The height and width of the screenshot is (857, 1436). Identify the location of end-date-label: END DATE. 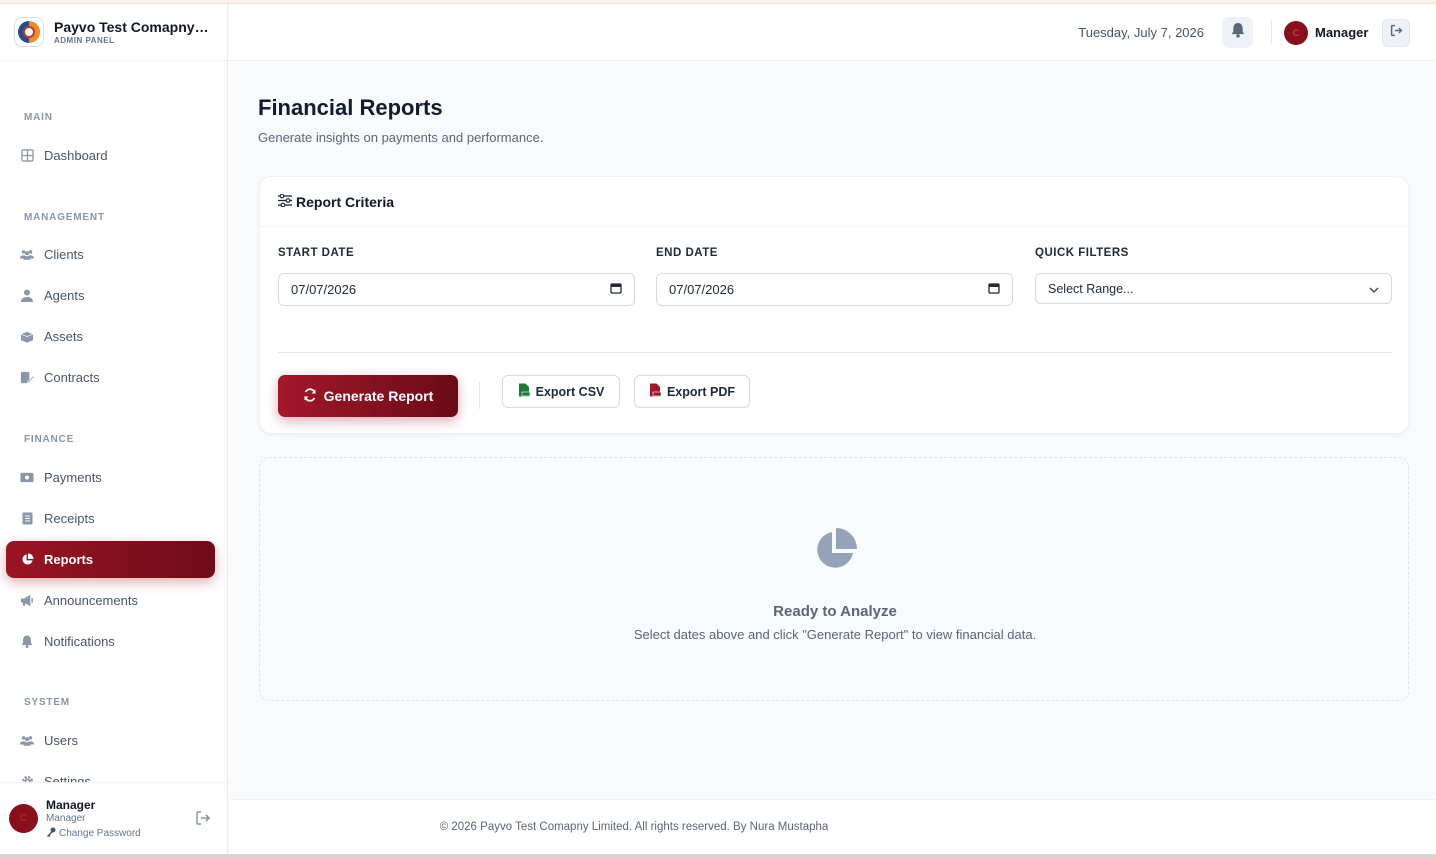
(687, 253).